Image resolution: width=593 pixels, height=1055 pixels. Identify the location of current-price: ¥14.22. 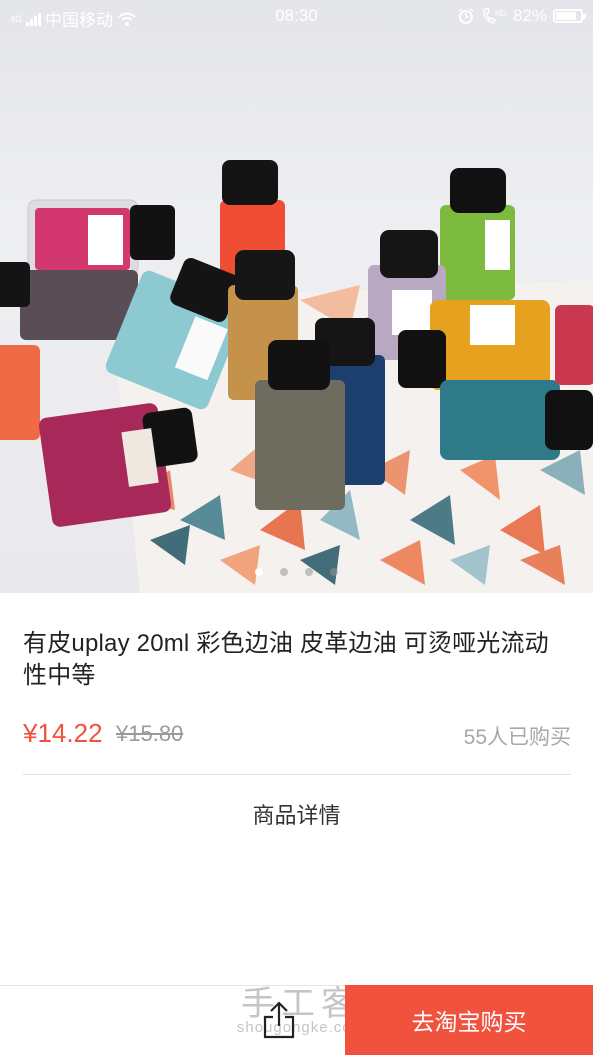
(63, 733).